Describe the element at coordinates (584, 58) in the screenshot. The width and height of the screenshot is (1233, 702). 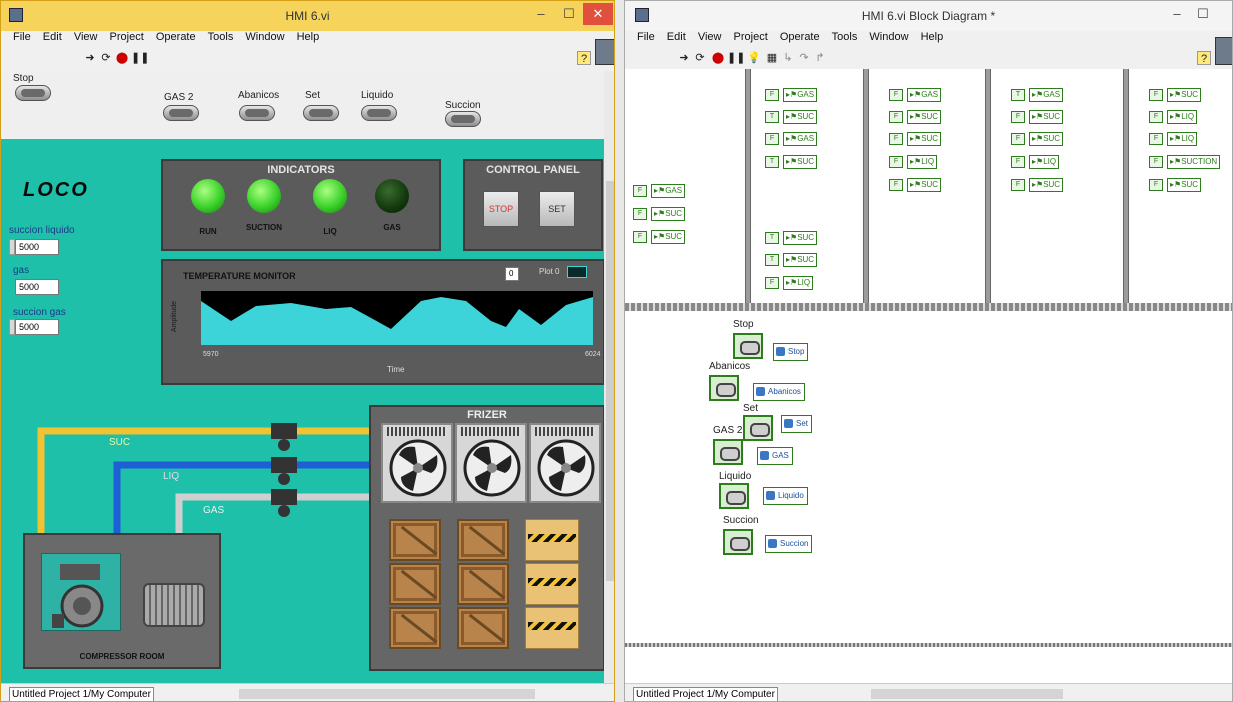
I see `help-icon: ?` at that location.